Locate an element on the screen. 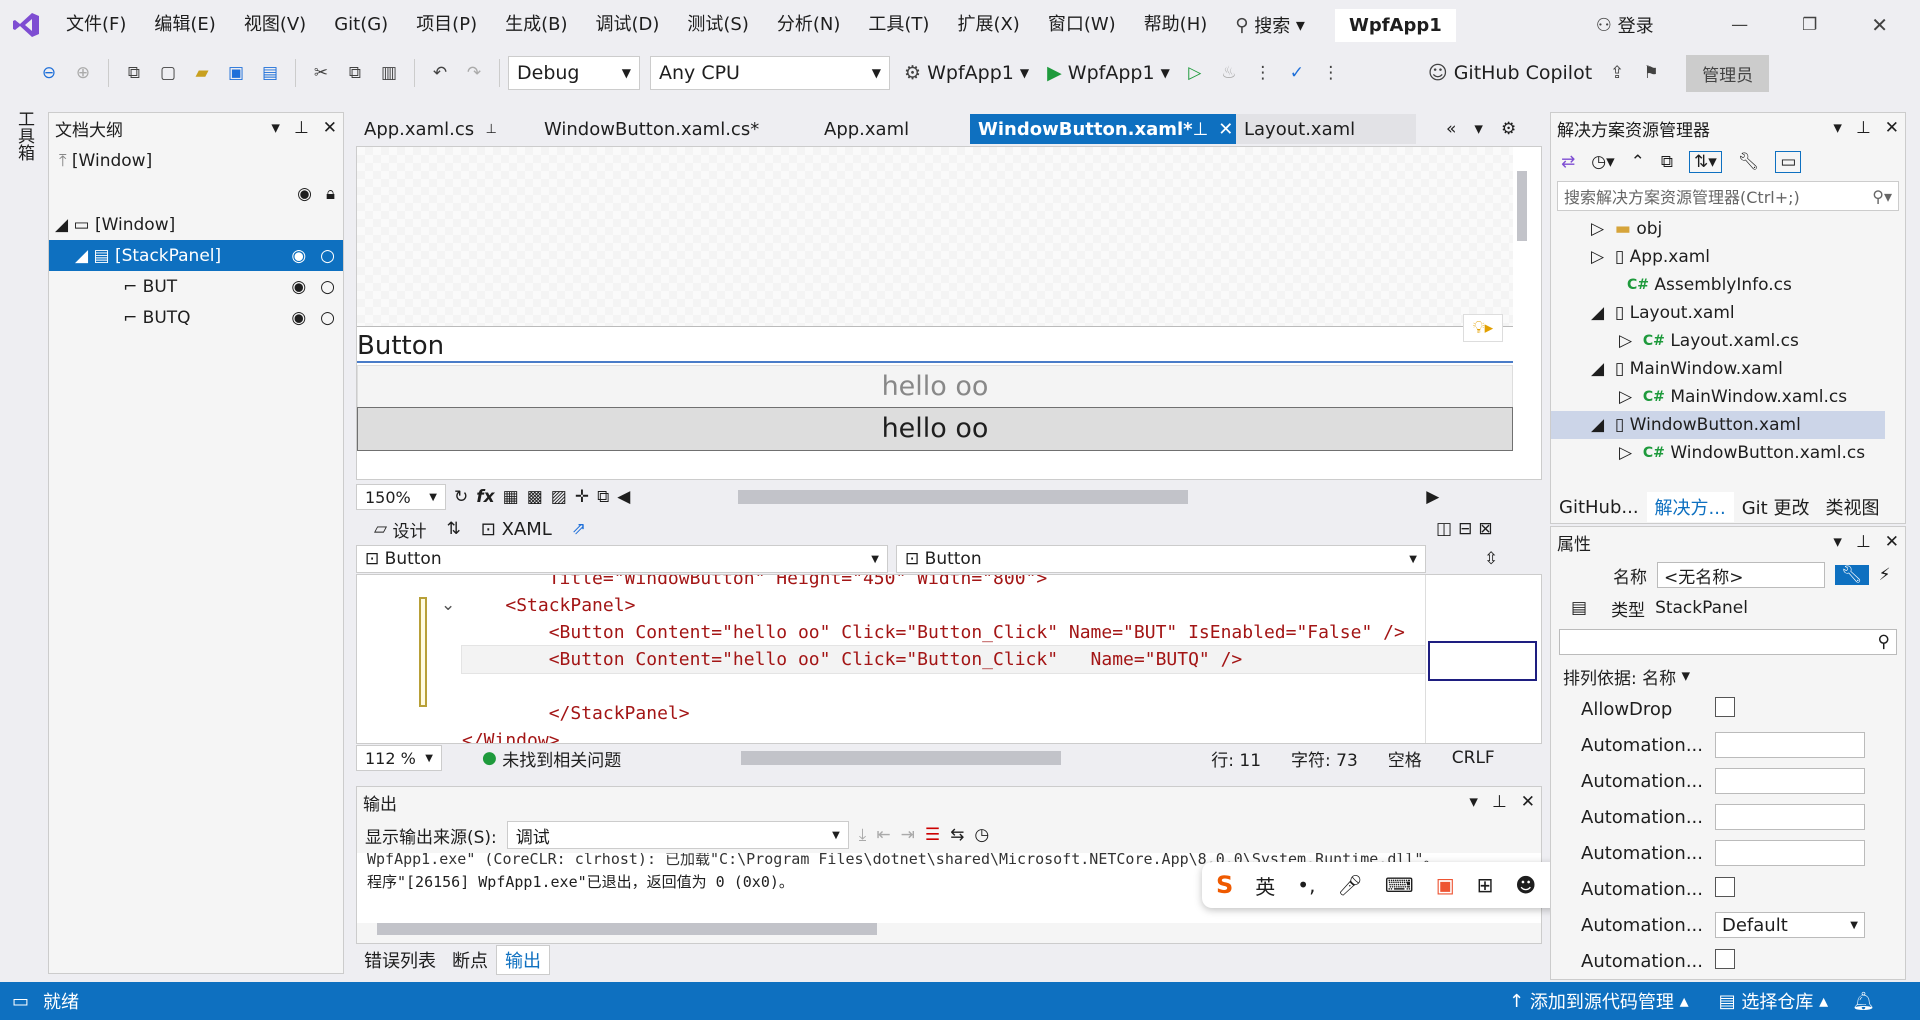 The height and width of the screenshot is (1020, 1920). restore-button: ❐ is located at coordinates (1810, 25).